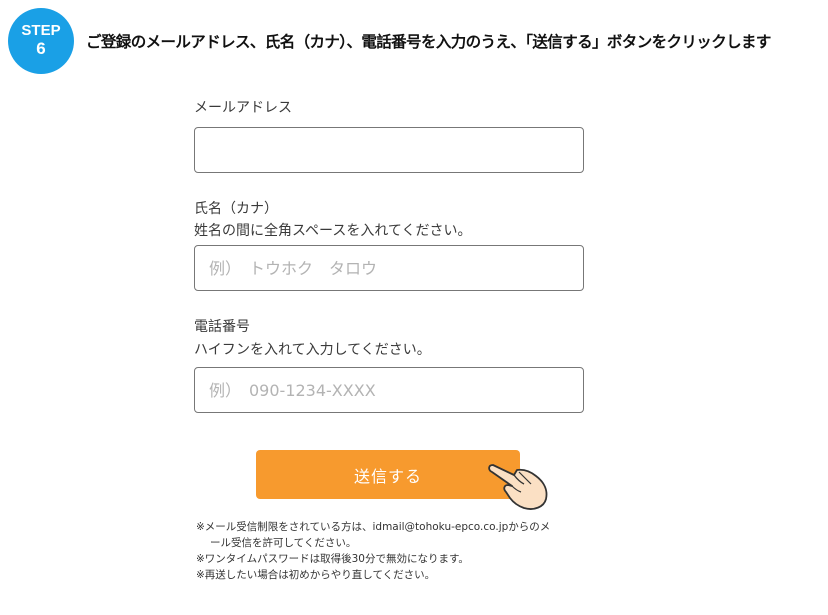  What do you see at coordinates (388, 474) in the screenshot?
I see `submit-button: 送信する` at bounding box center [388, 474].